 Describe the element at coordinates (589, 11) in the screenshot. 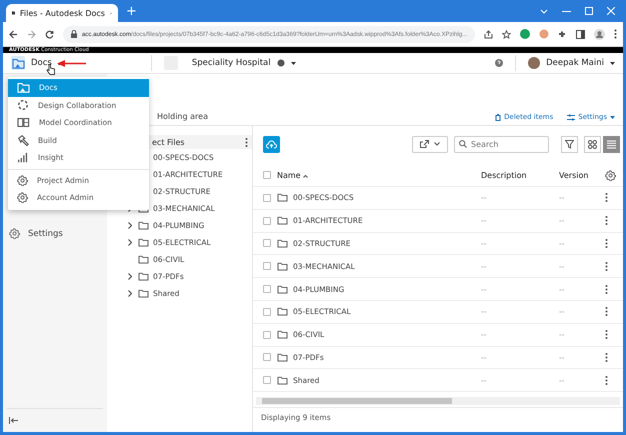

I see `maximize-icon` at that location.